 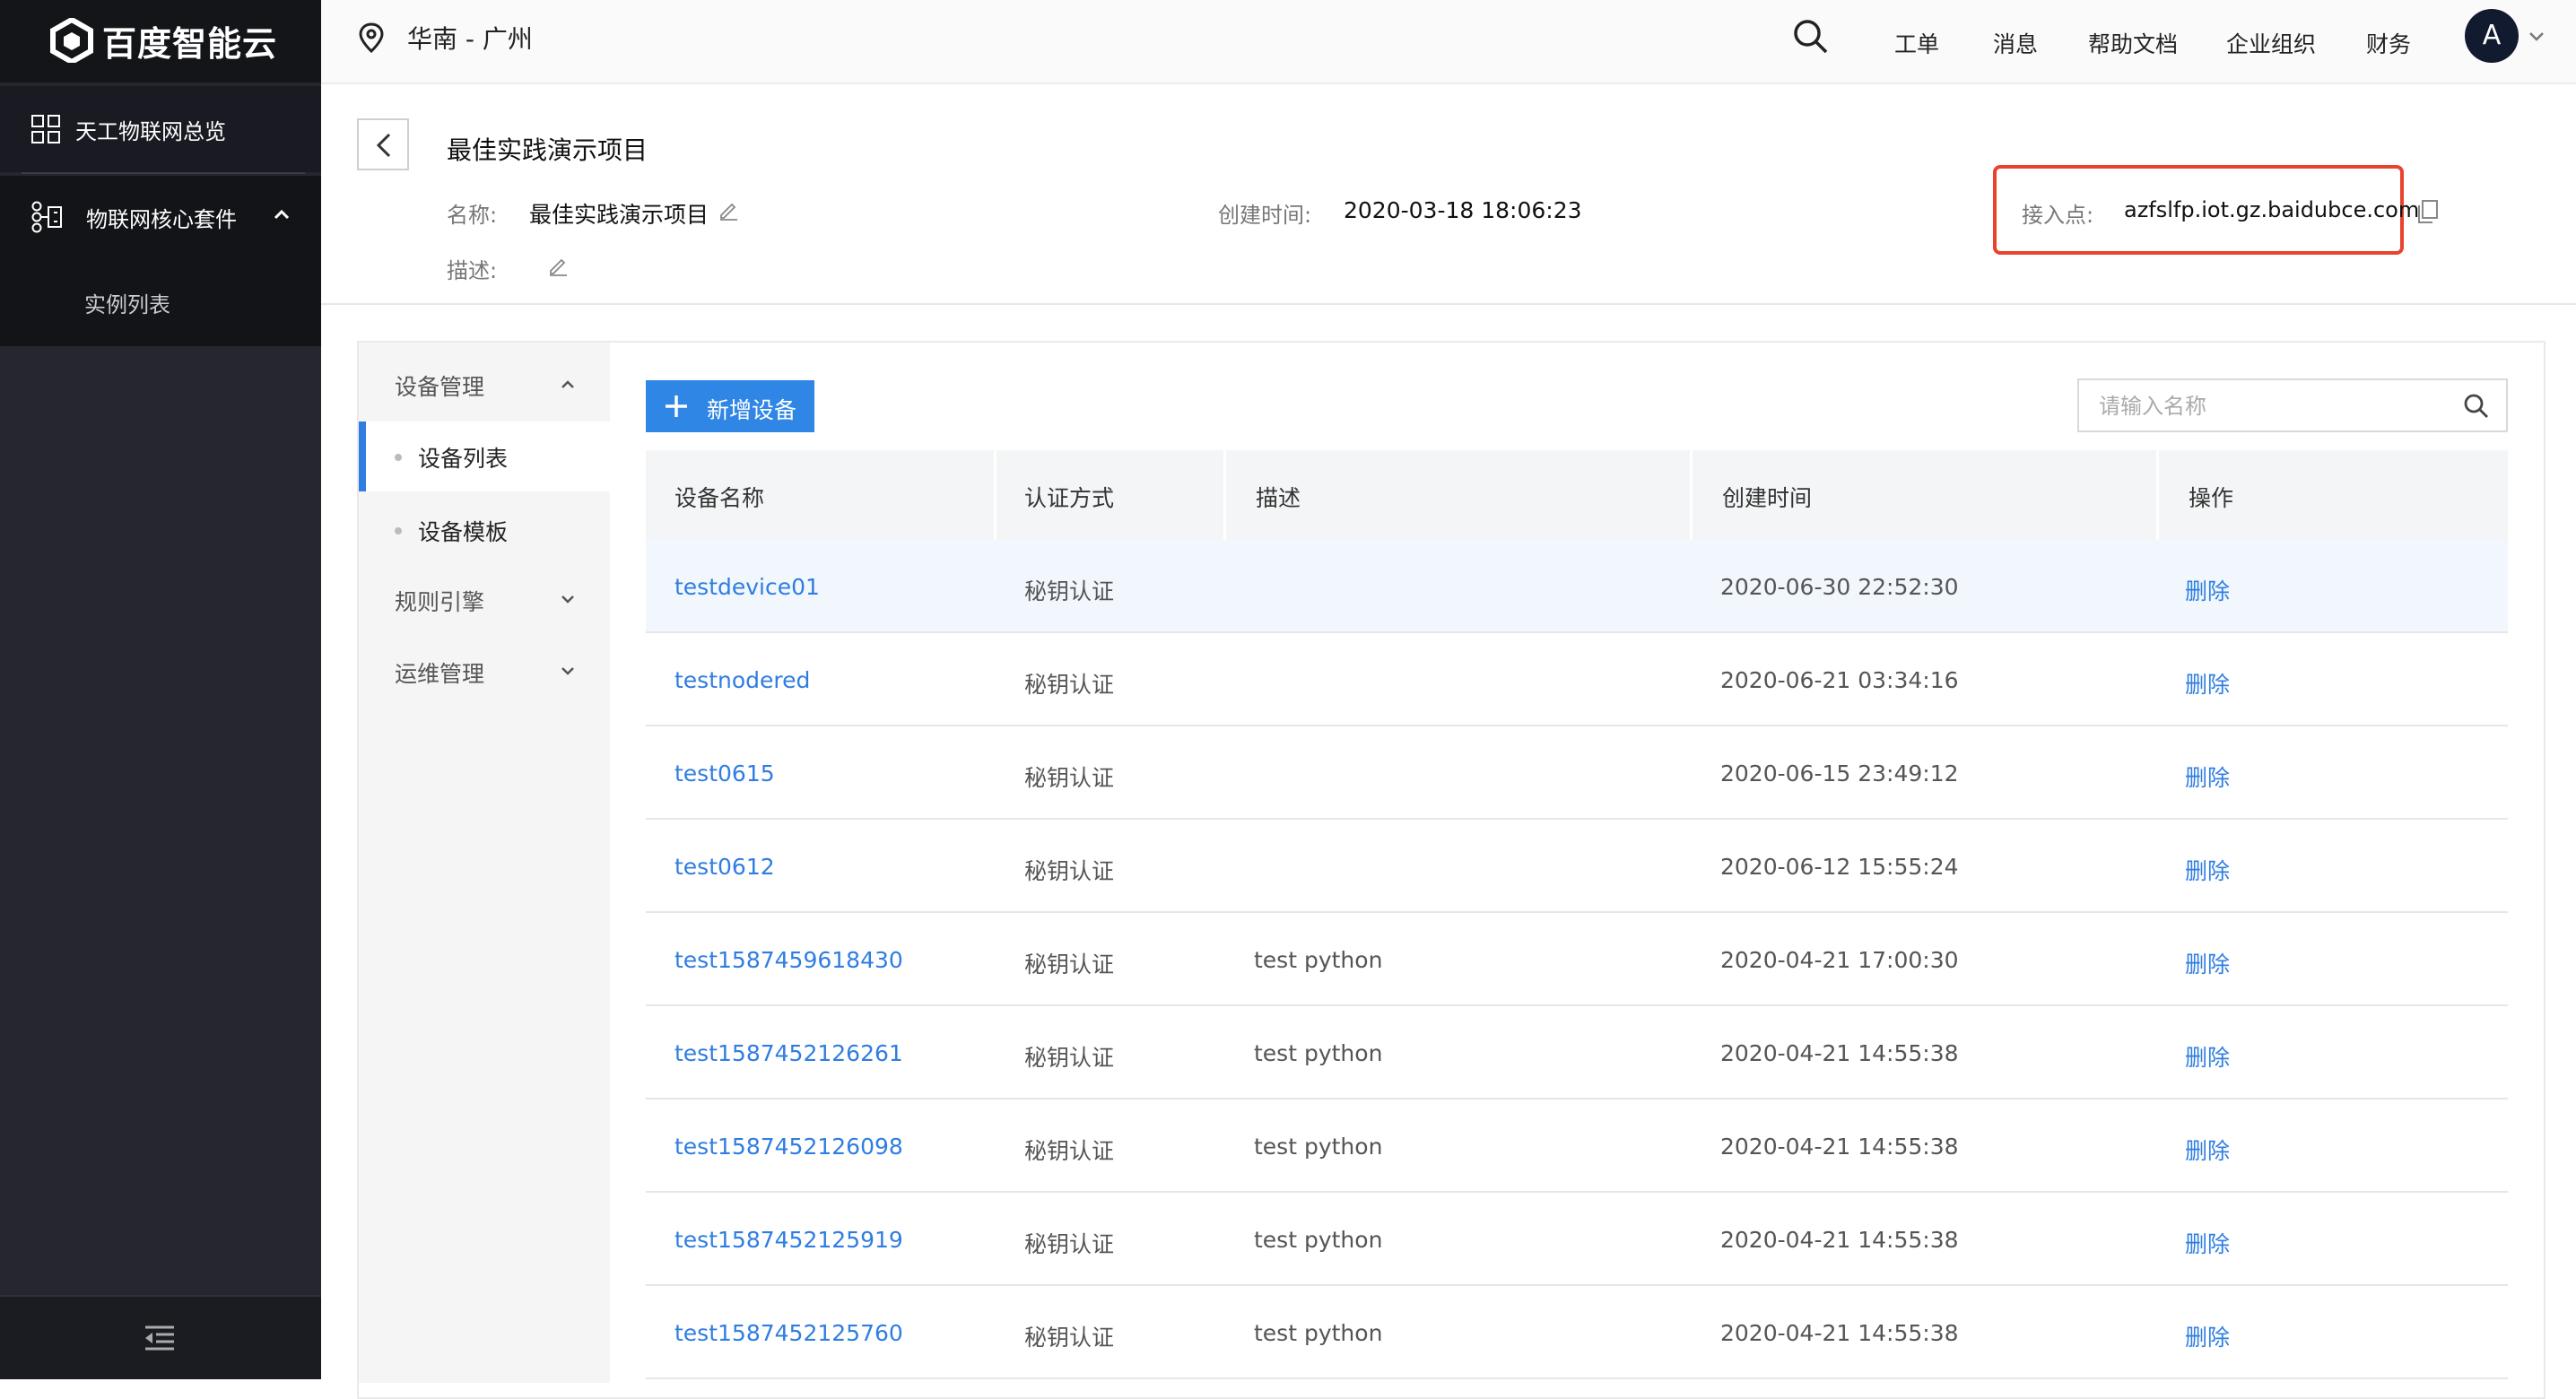 I want to click on created-time: 2020-06-21 03:34:16, so click(x=1839, y=680).